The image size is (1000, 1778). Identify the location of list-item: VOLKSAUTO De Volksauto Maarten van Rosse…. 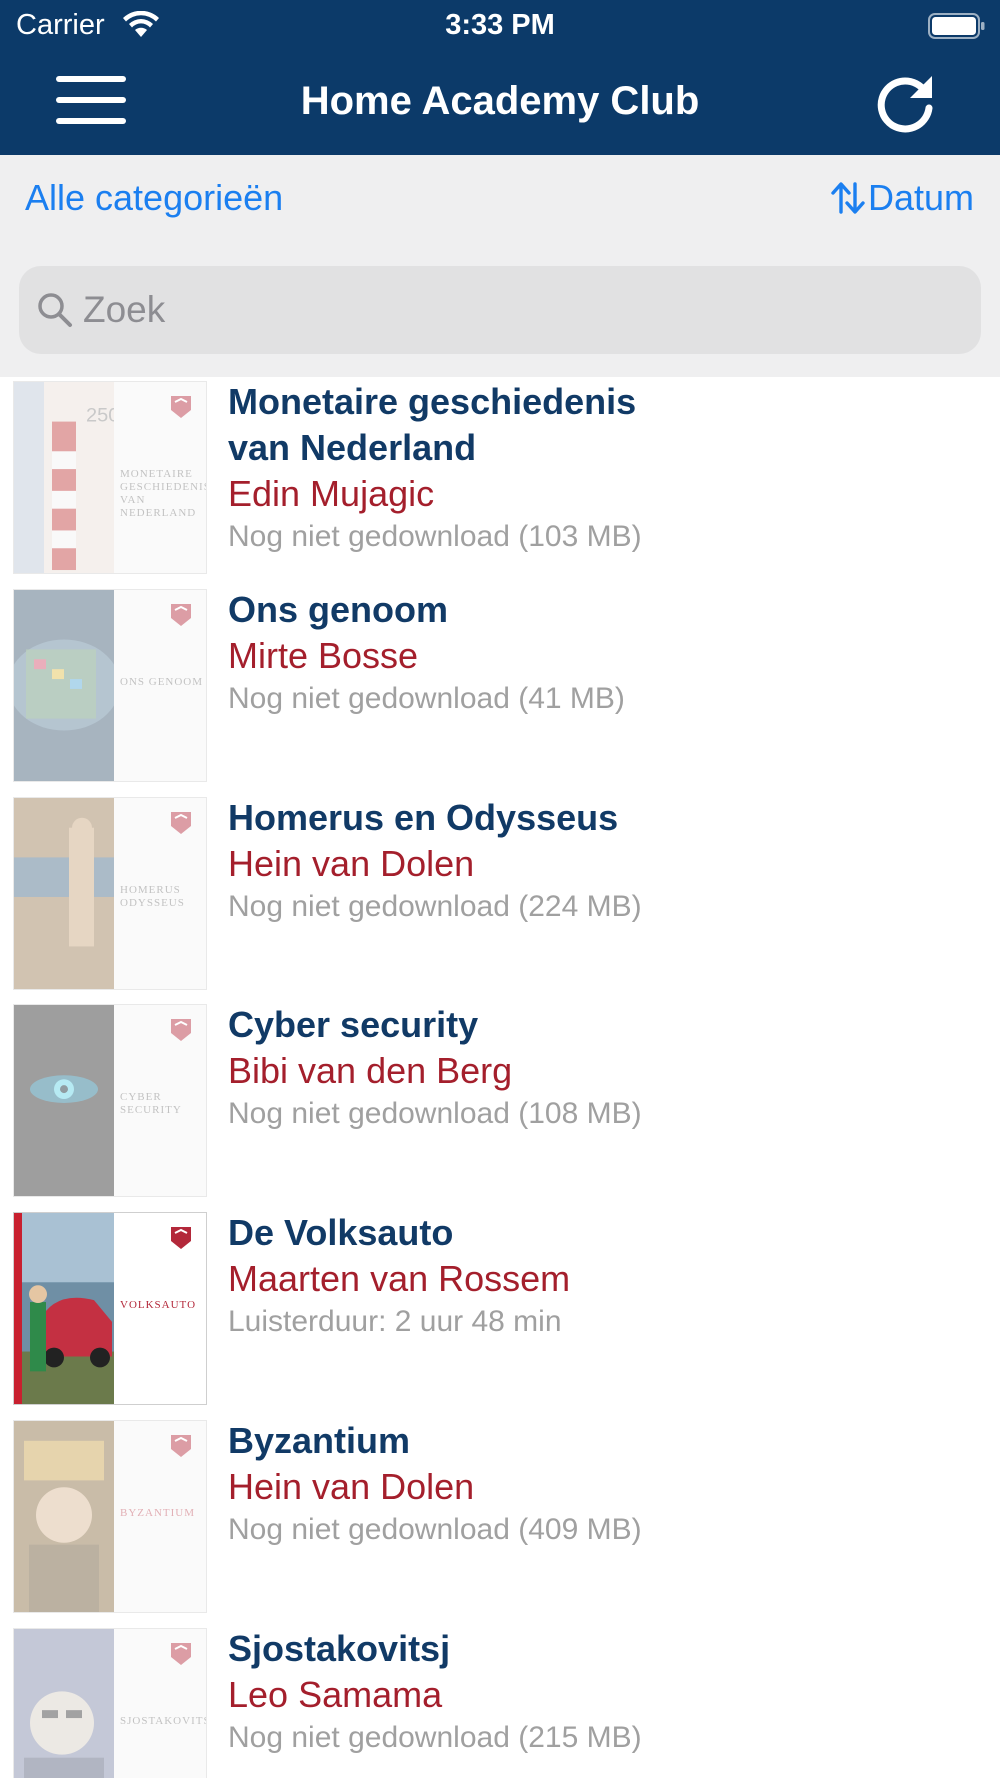
(500, 1314).